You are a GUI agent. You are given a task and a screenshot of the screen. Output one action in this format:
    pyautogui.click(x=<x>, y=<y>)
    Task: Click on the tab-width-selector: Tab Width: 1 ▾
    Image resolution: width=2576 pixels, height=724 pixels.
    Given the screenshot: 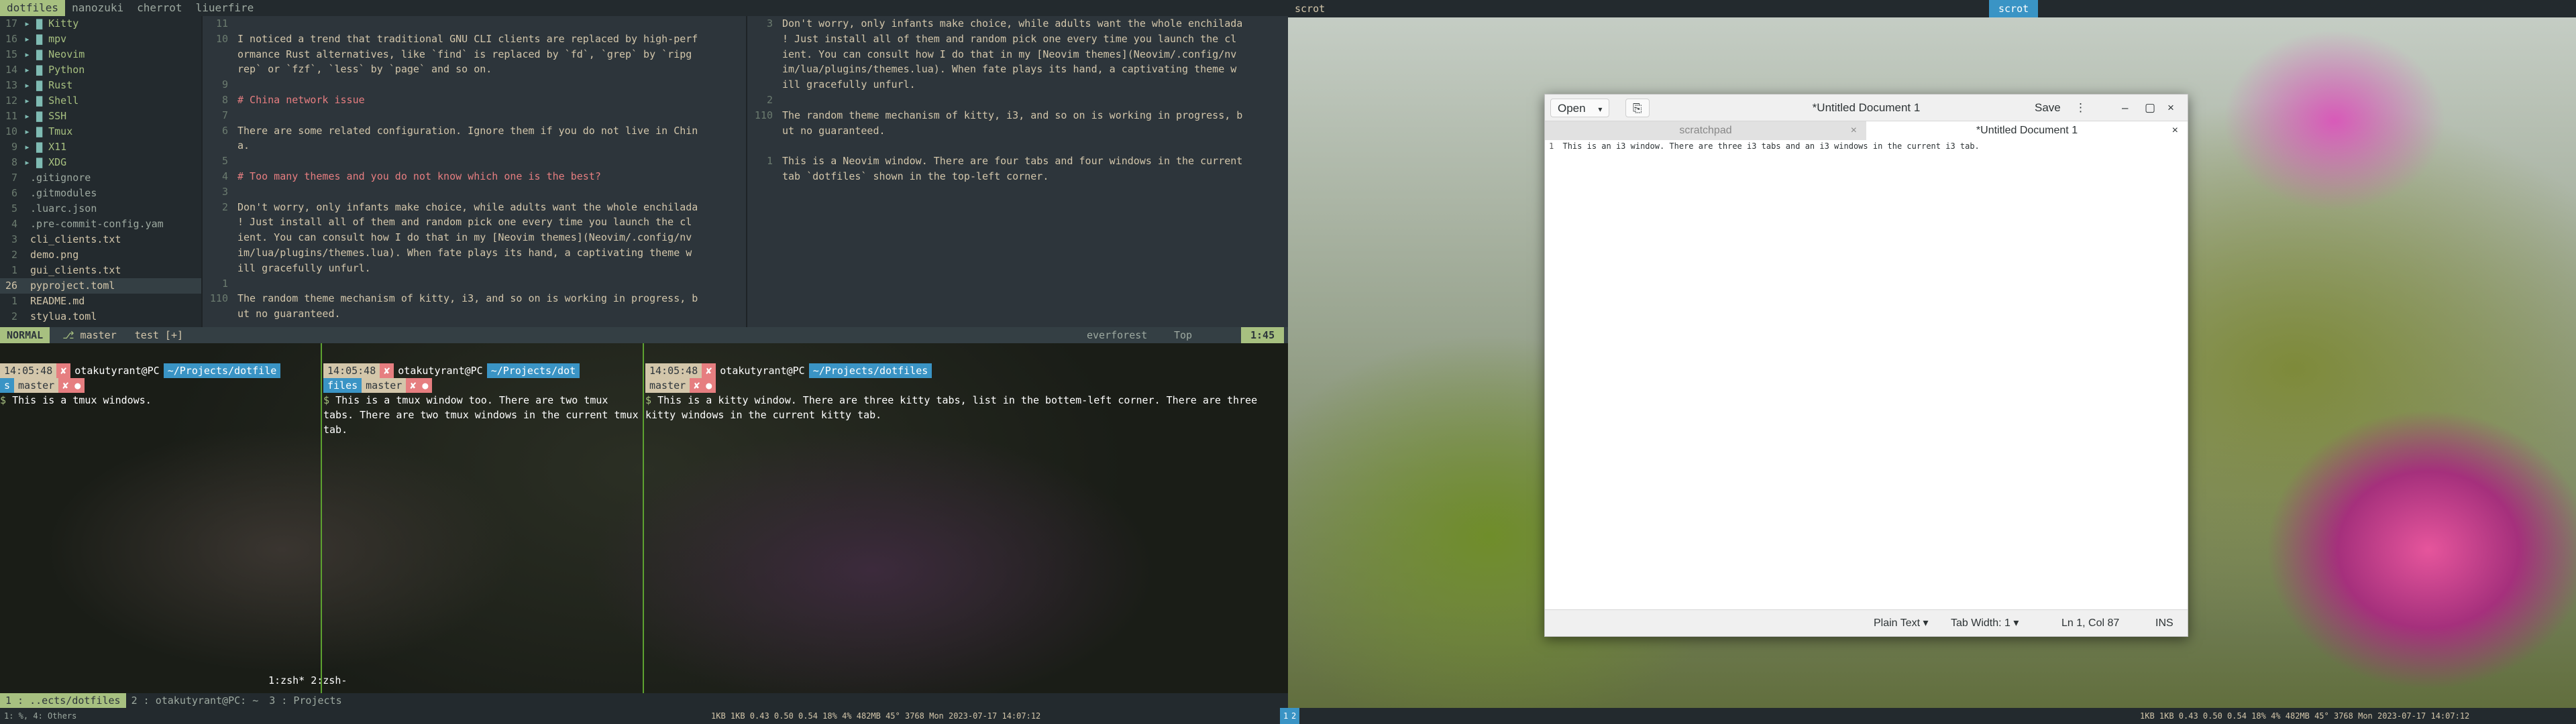 What is the action you would take?
    pyautogui.click(x=1985, y=623)
    